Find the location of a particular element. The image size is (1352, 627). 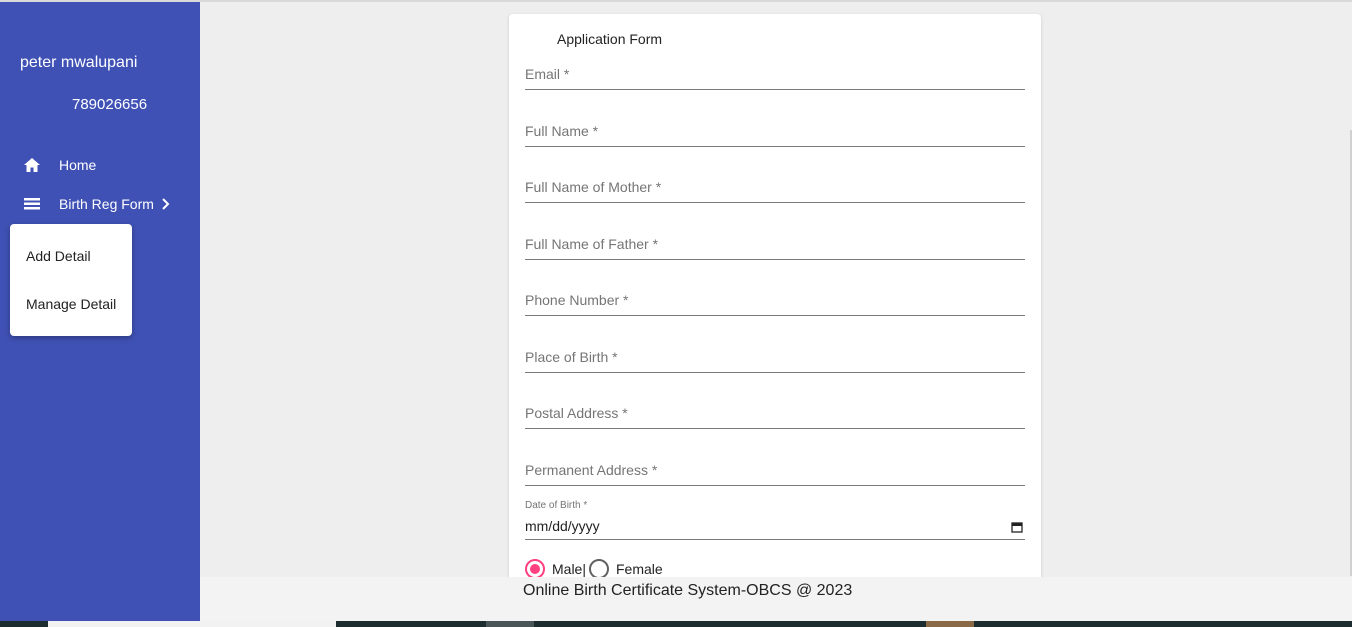

sidebar-item-birth-reg-form: Birth Reg Form is located at coordinates (100, 204).